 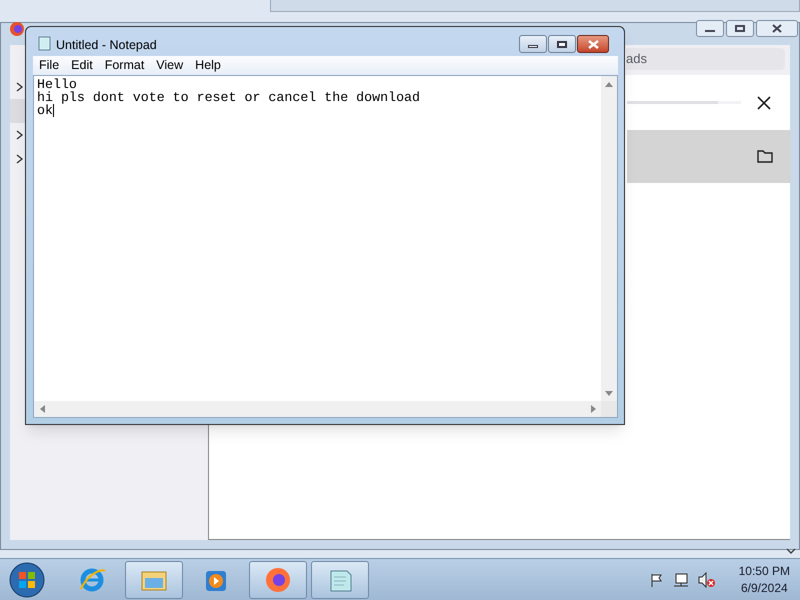 What do you see at coordinates (45, 110) in the screenshot?
I see `text-line: ok` at bounding box center [45, 110].